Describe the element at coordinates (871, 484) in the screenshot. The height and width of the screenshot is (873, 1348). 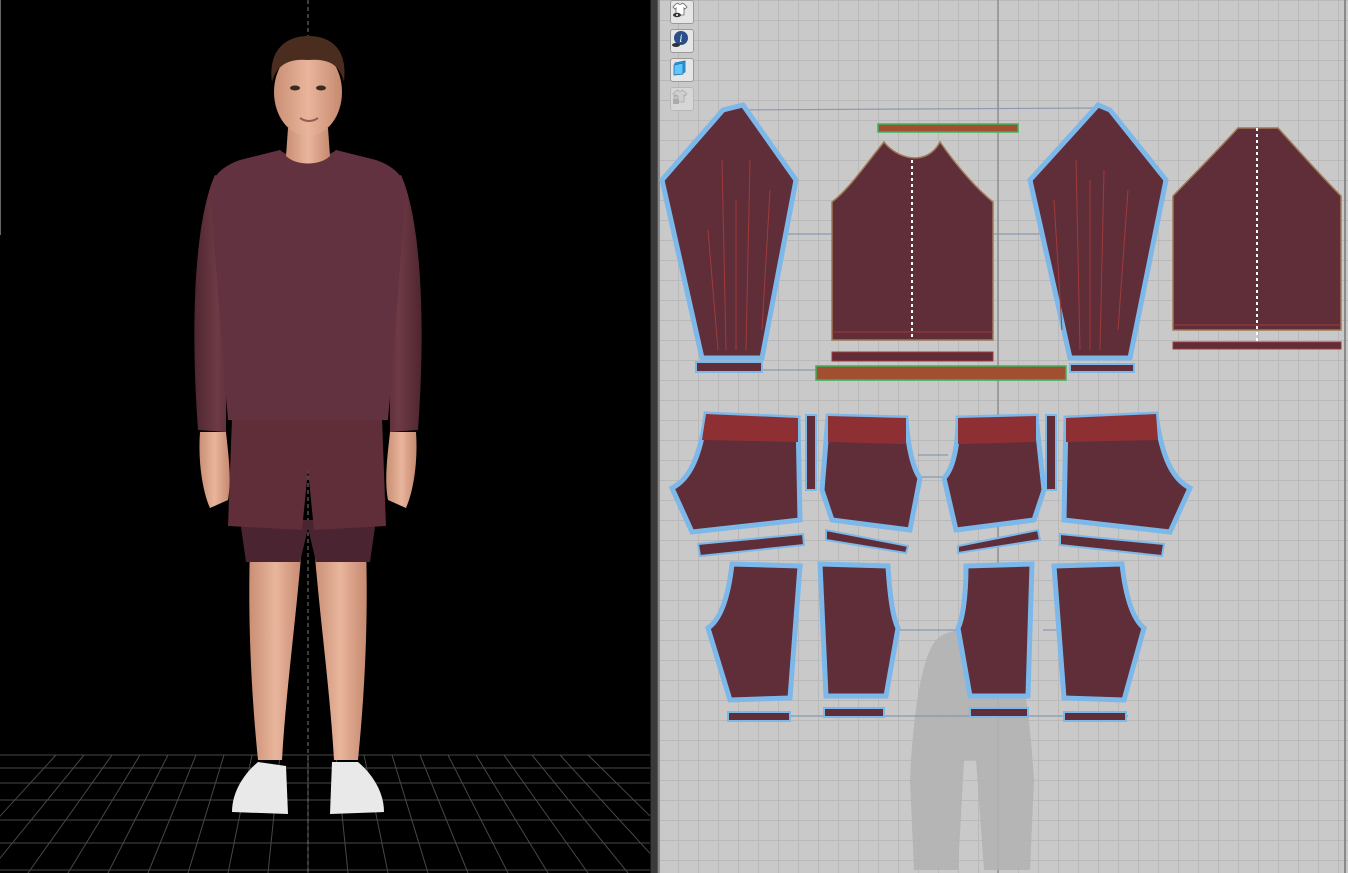
I see `pattern-shorts-back-left` at that location.